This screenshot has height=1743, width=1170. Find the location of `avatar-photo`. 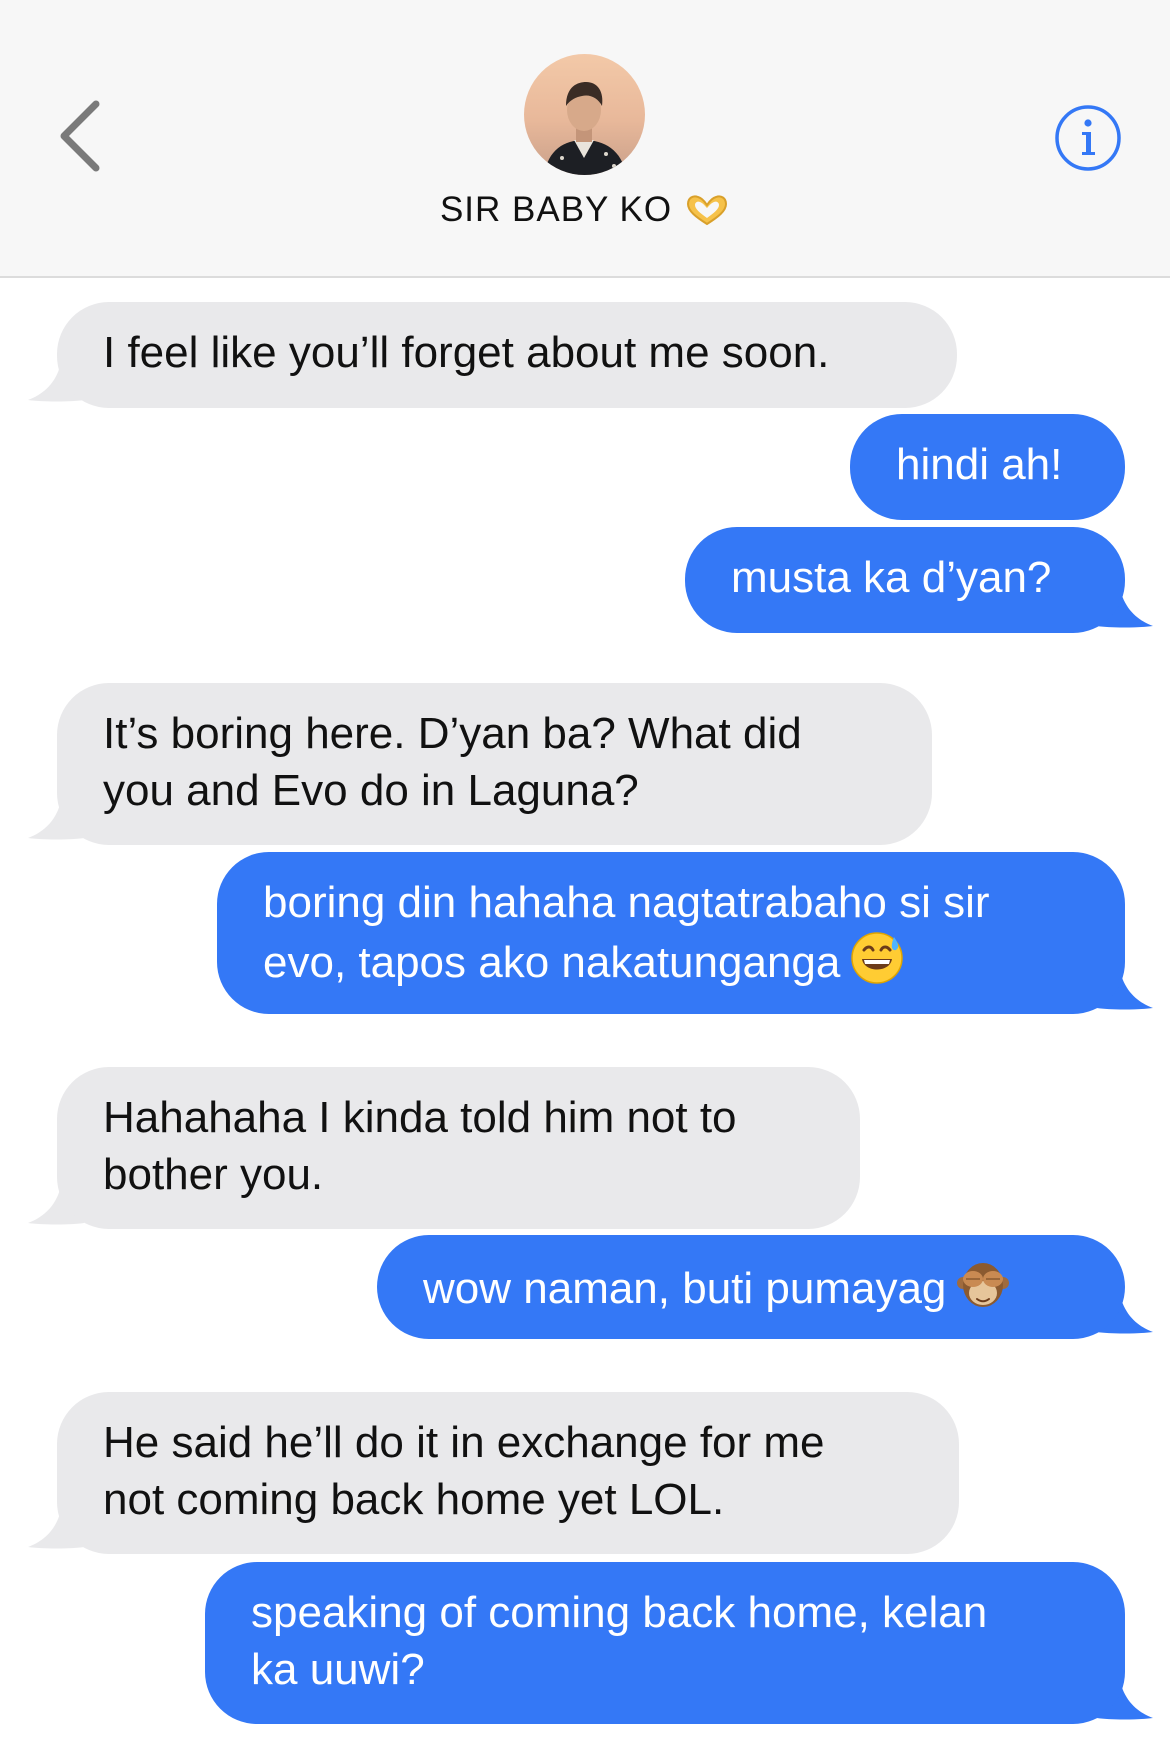

avatar-photo is located at coordinates (584, 114).